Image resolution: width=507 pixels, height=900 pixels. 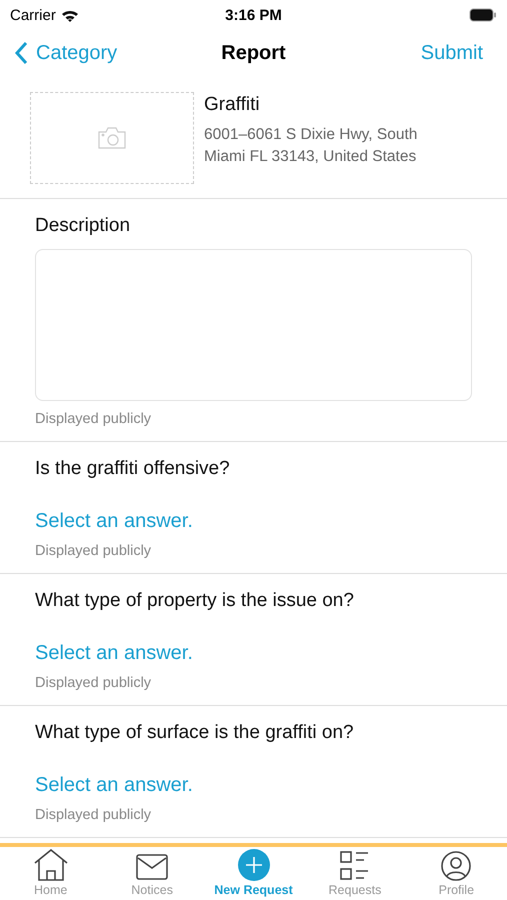 What do you see at coordinates (253, 53) in the screenshot?
I see `screen-title: Report` at bounding box center [253, 53].